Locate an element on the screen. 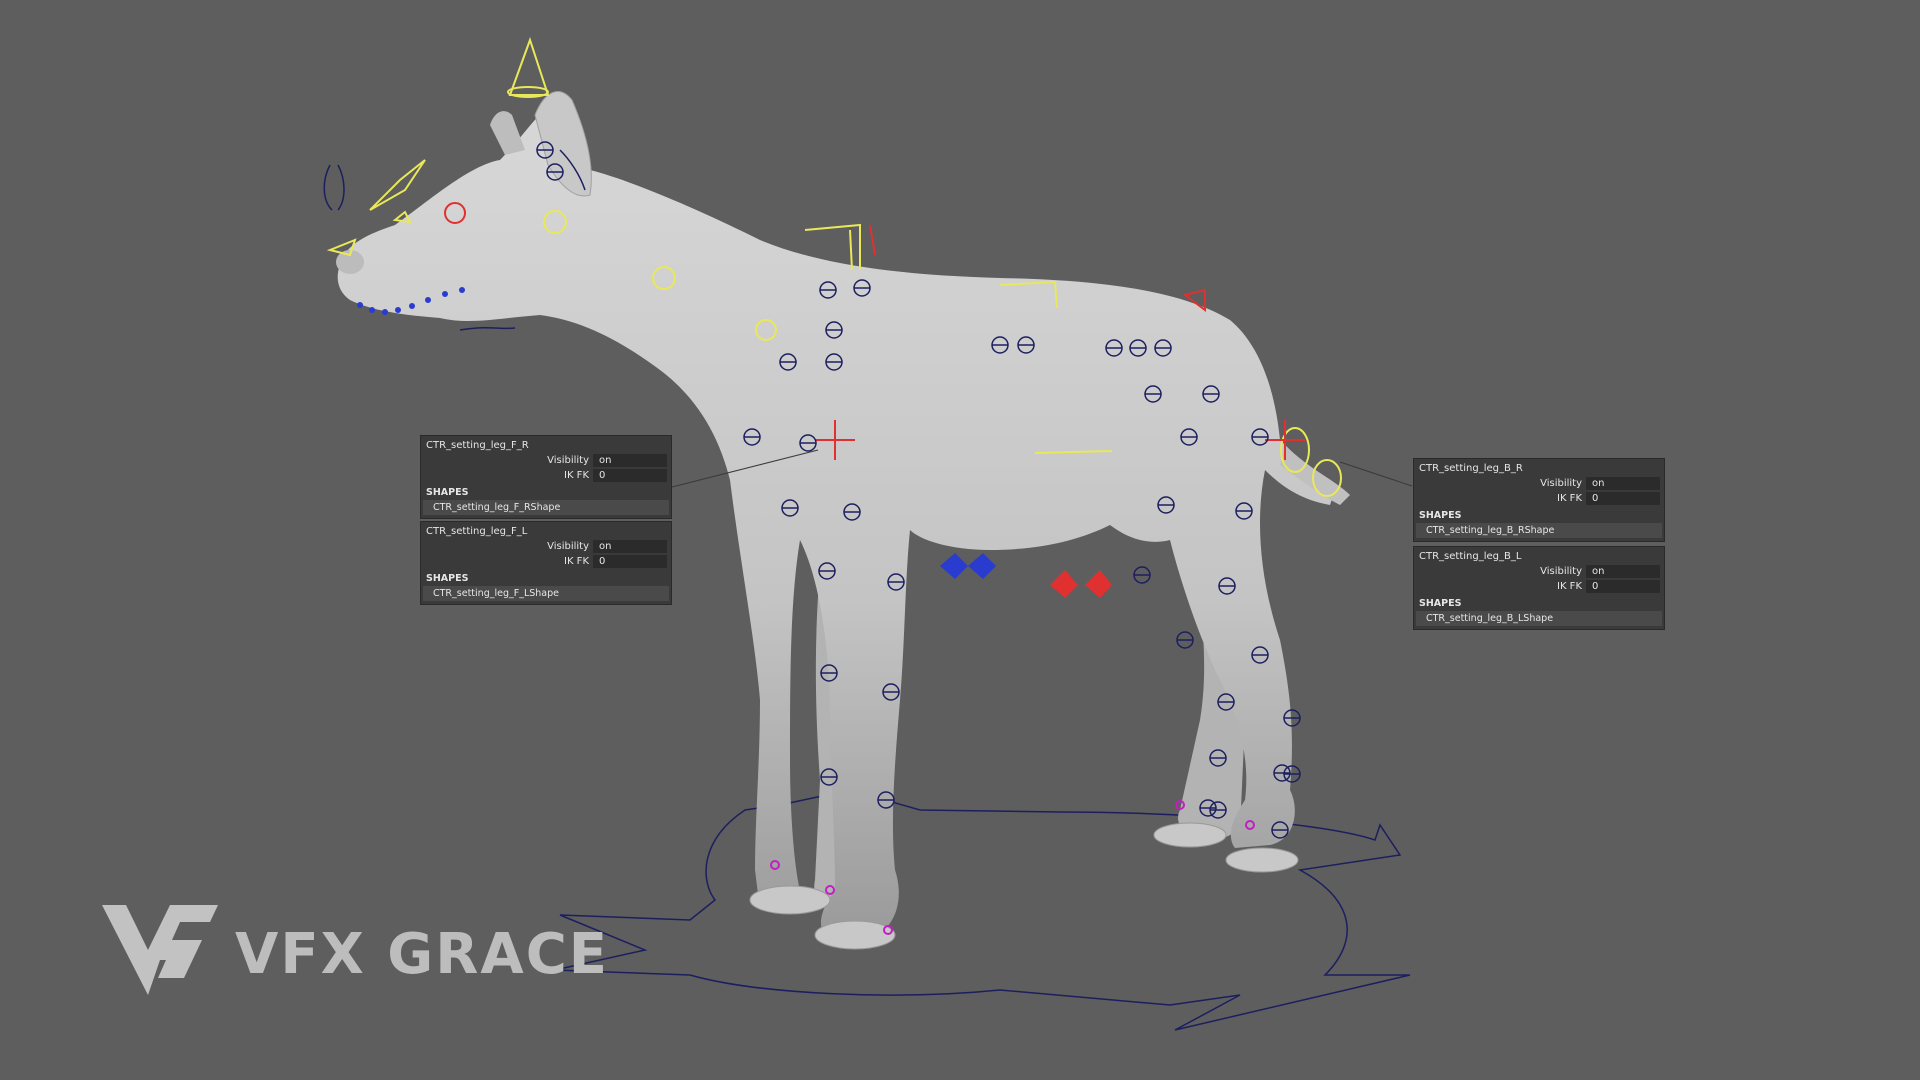 The image size is (1920, 1080). blue-ik-handle is located at coordinates (968, 566).